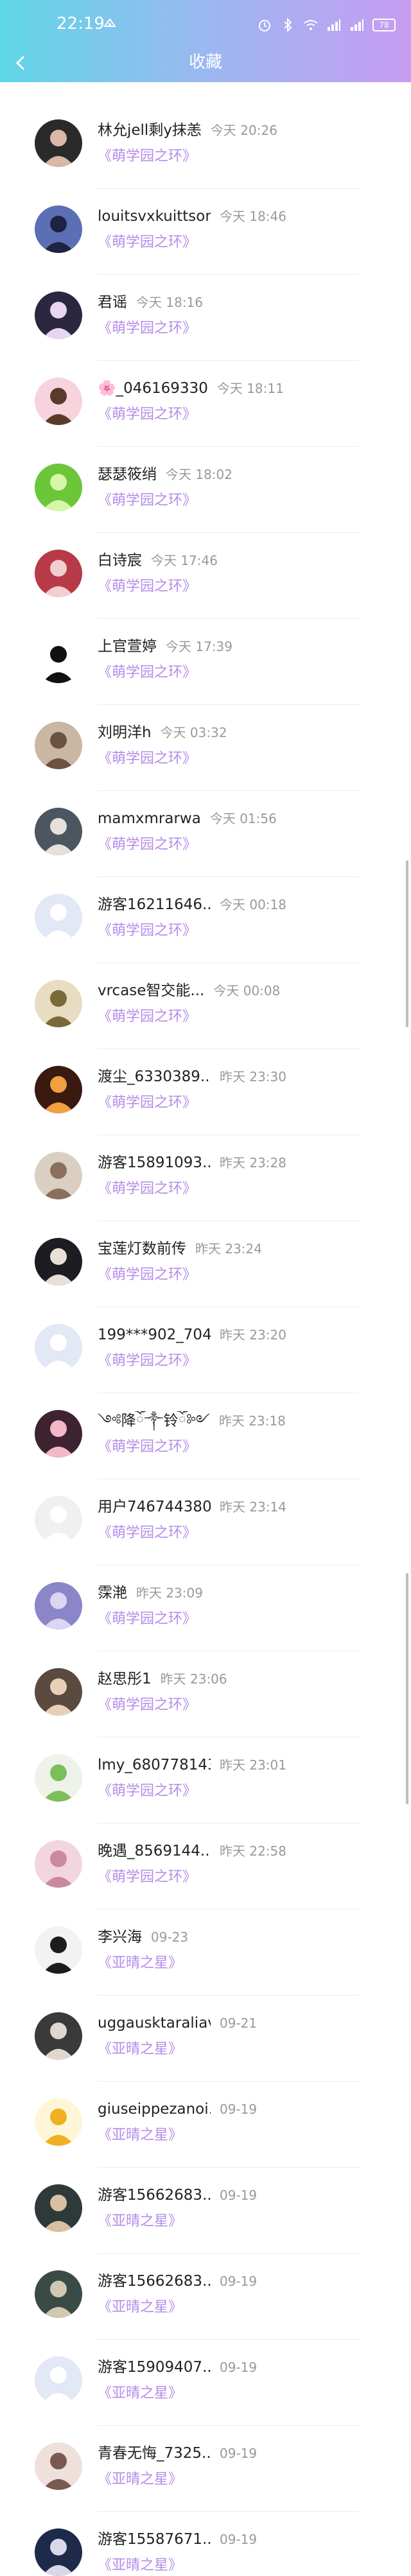 This screenshot has width=411, height=2576. I want to click on list-item: 白诗宸 今天 17:46 《萌学园之环》, so click(205, 576).